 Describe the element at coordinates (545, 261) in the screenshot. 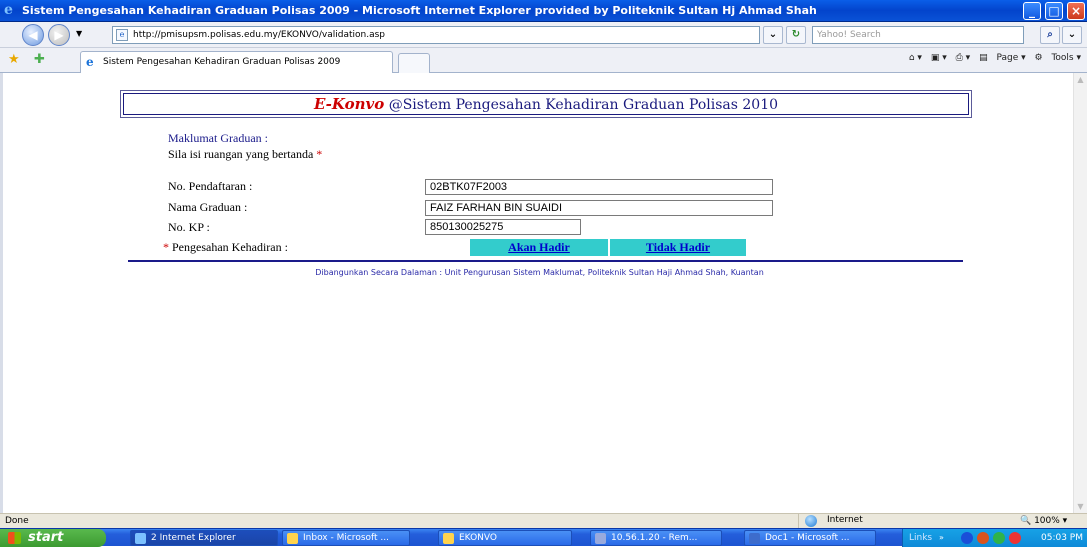

I see `divider` at that location.